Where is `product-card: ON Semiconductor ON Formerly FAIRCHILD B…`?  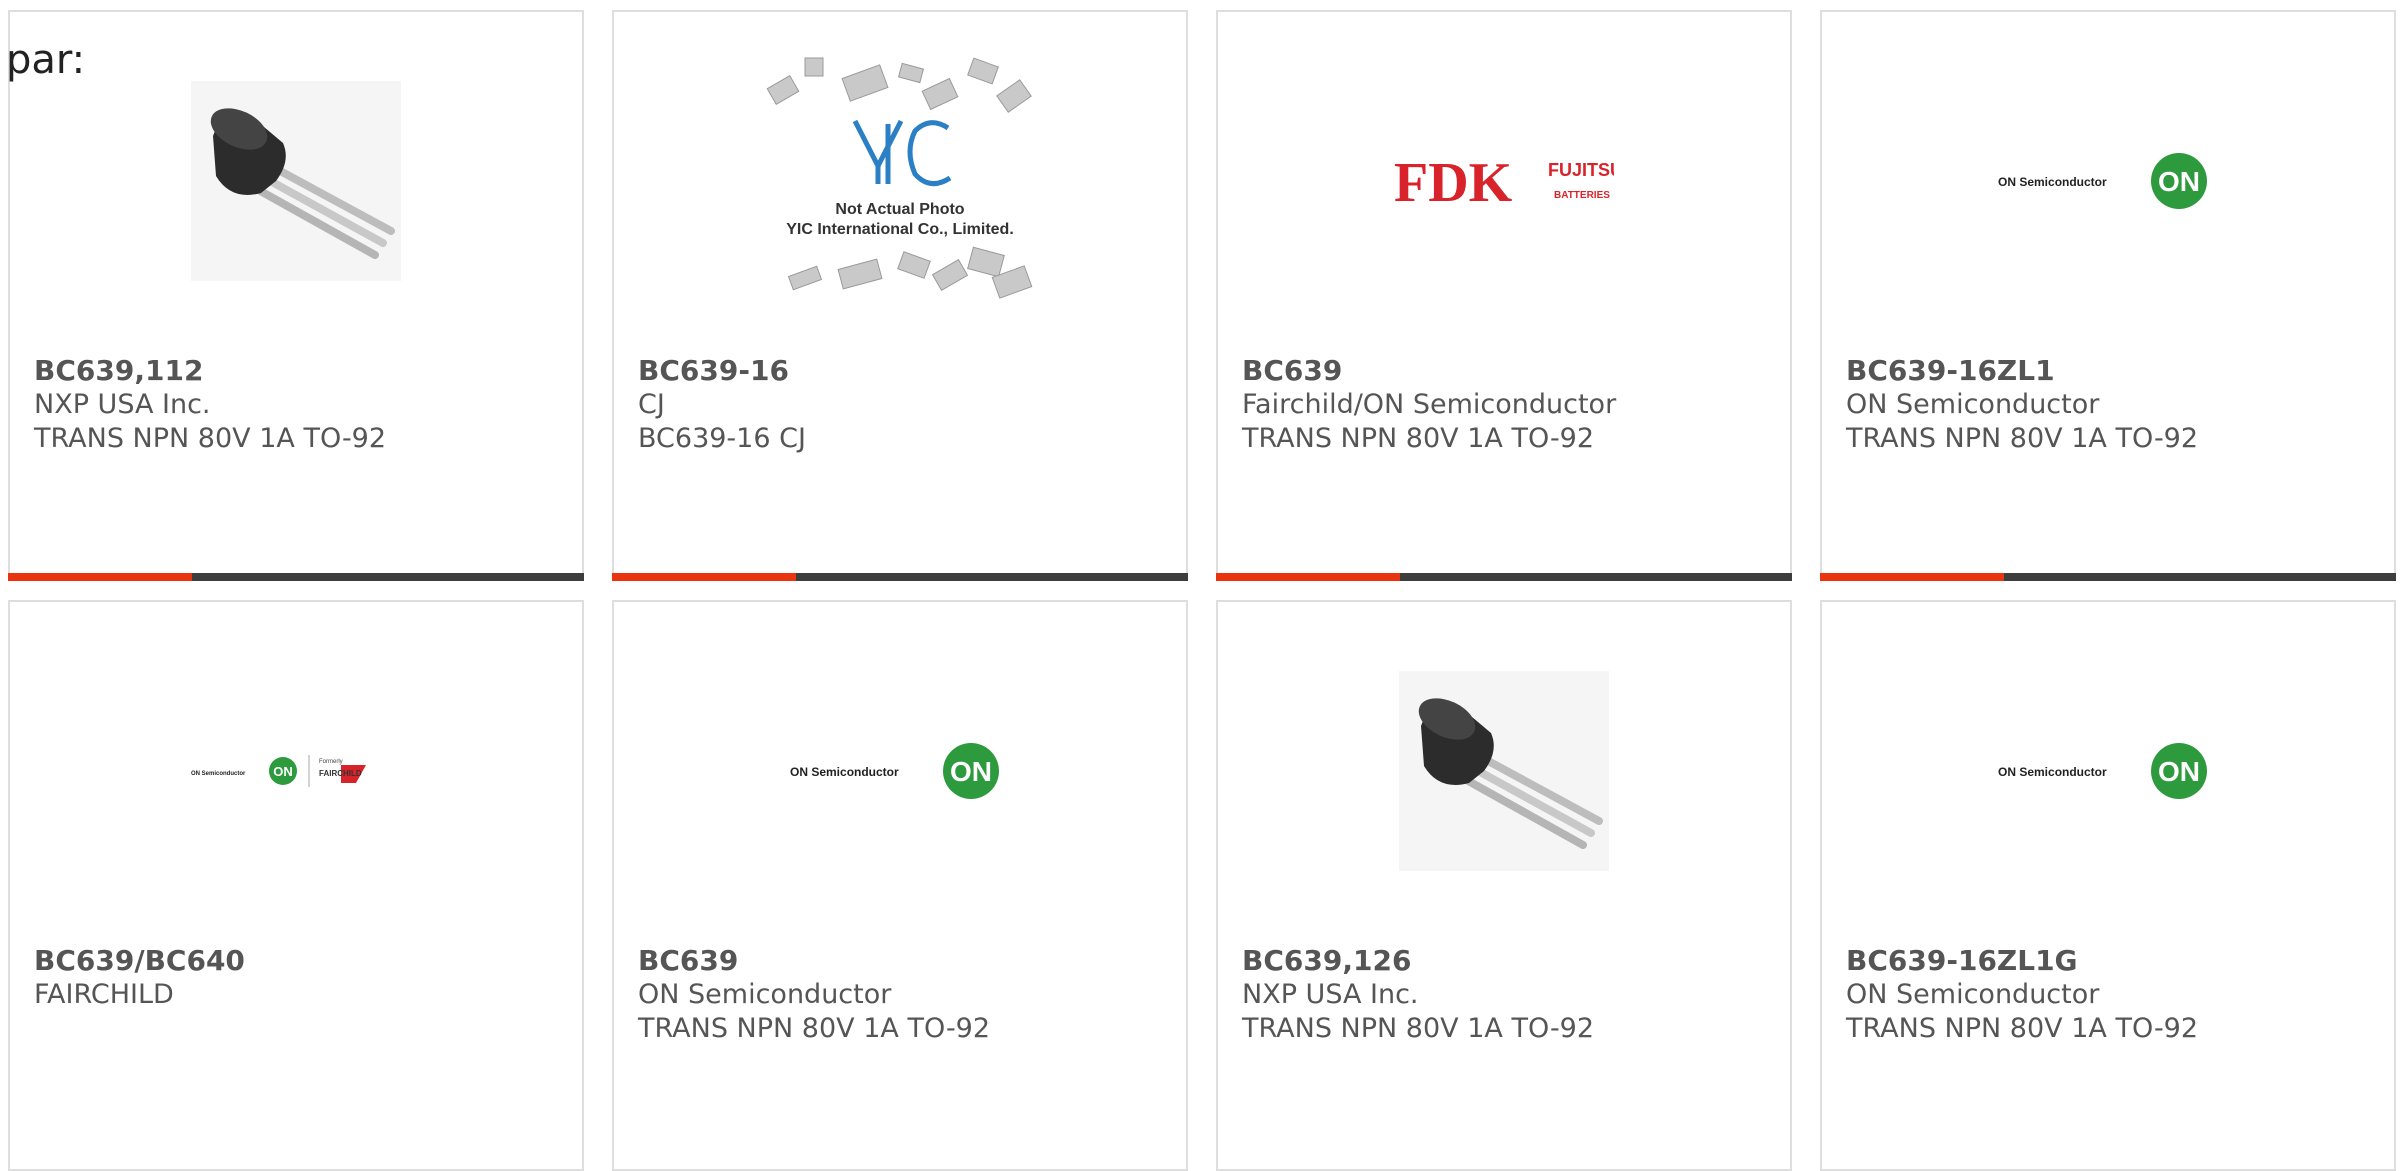
product-card: ON Semiconductor ON Formerly FAIRCHILD B… is located at coordinates (296, 885).